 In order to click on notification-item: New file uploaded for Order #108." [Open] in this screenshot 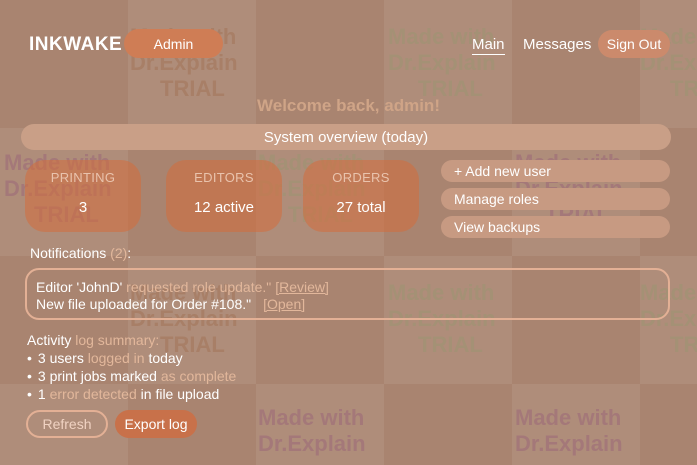, I will do `click(171, 304)`.